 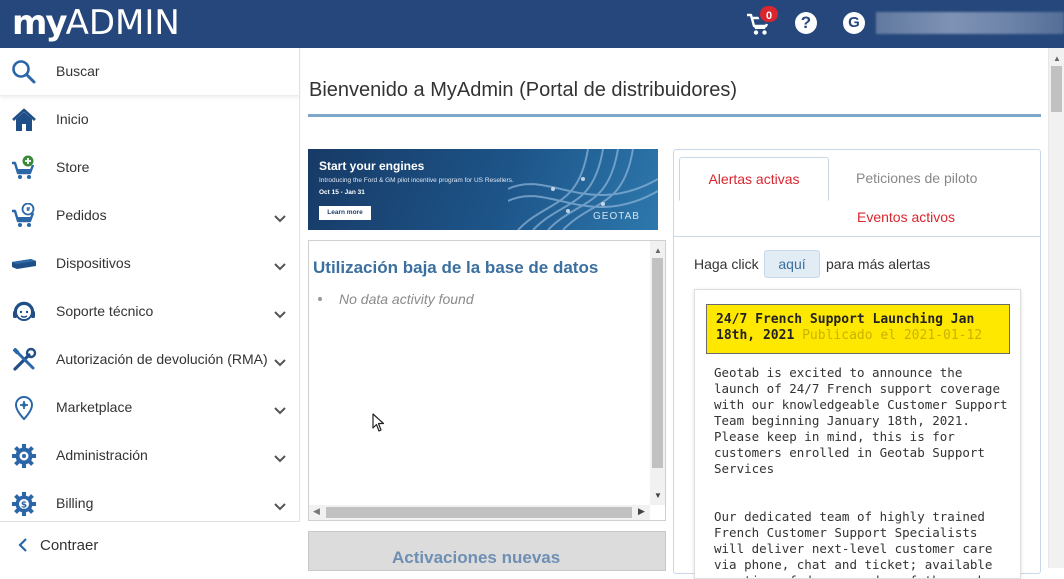 What do you see at coordinates (23, 215) in the screenshot?
I see `cart-g-icon` at bounding box center [23, 215].